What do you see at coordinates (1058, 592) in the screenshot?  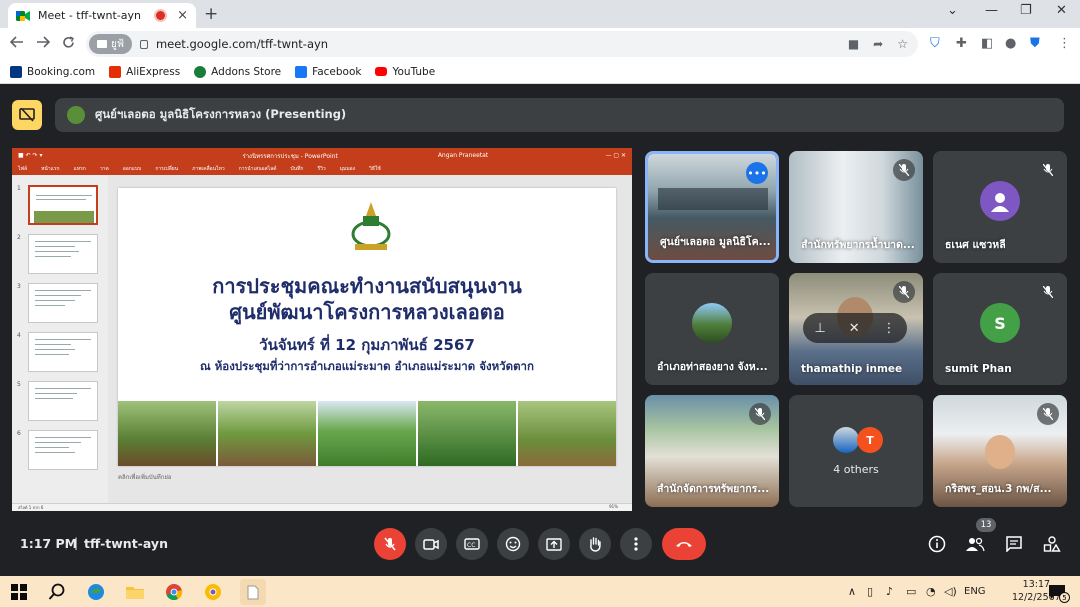 I see `notifications-icon: 5` at bounding box center [1058, 592].